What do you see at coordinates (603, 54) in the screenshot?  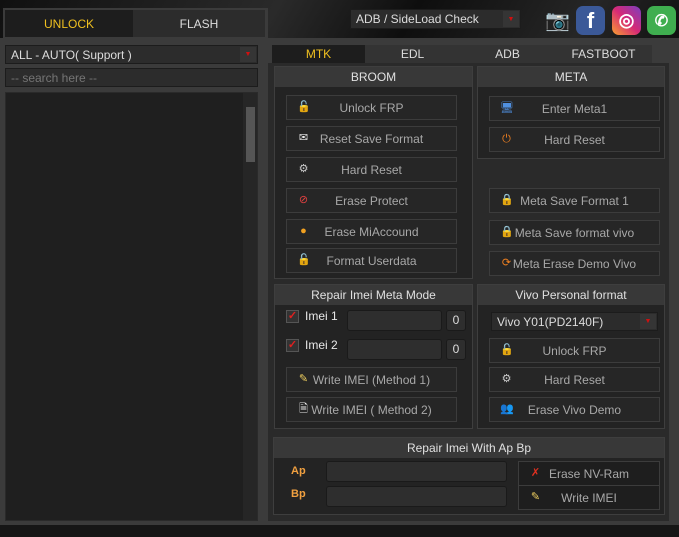 I see `tab-fastboot: FASTBOOT` at bounding box center [603, 54].